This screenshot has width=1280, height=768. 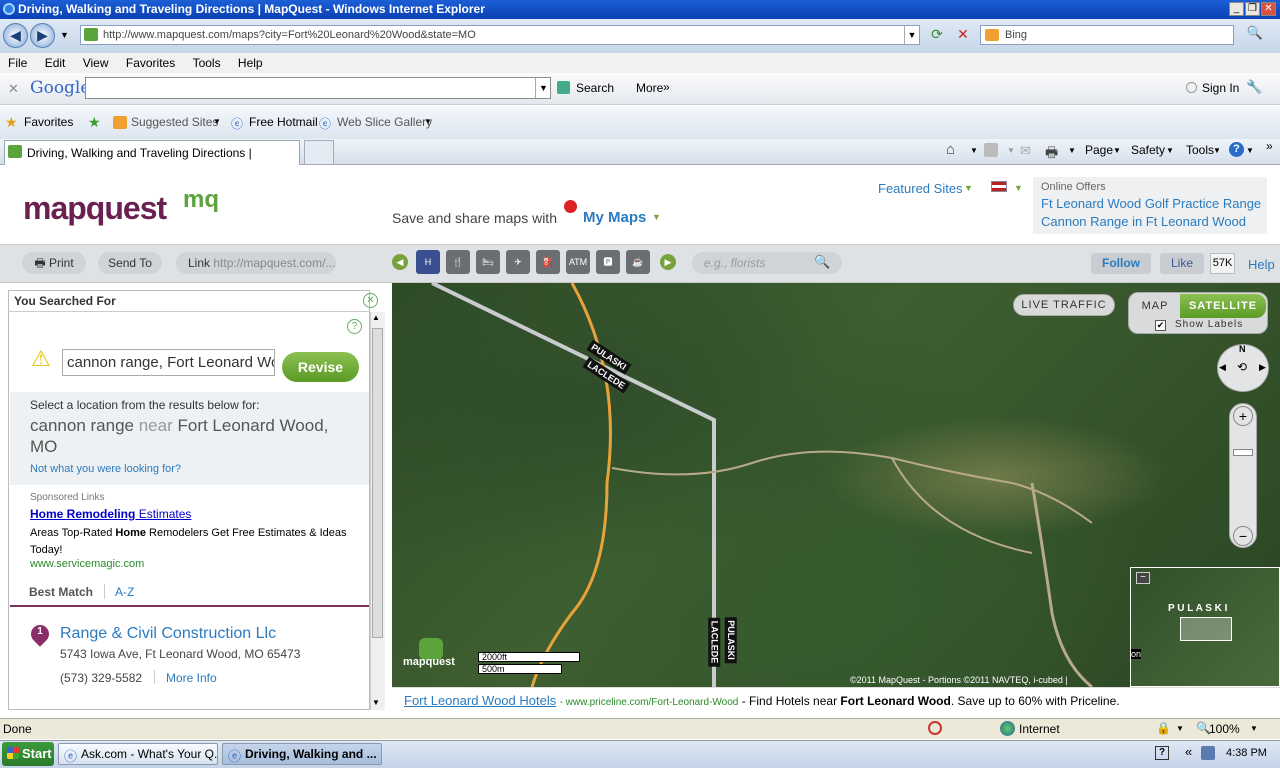 I want to click on send-to-button: Send To, so click(x=130, y=263).